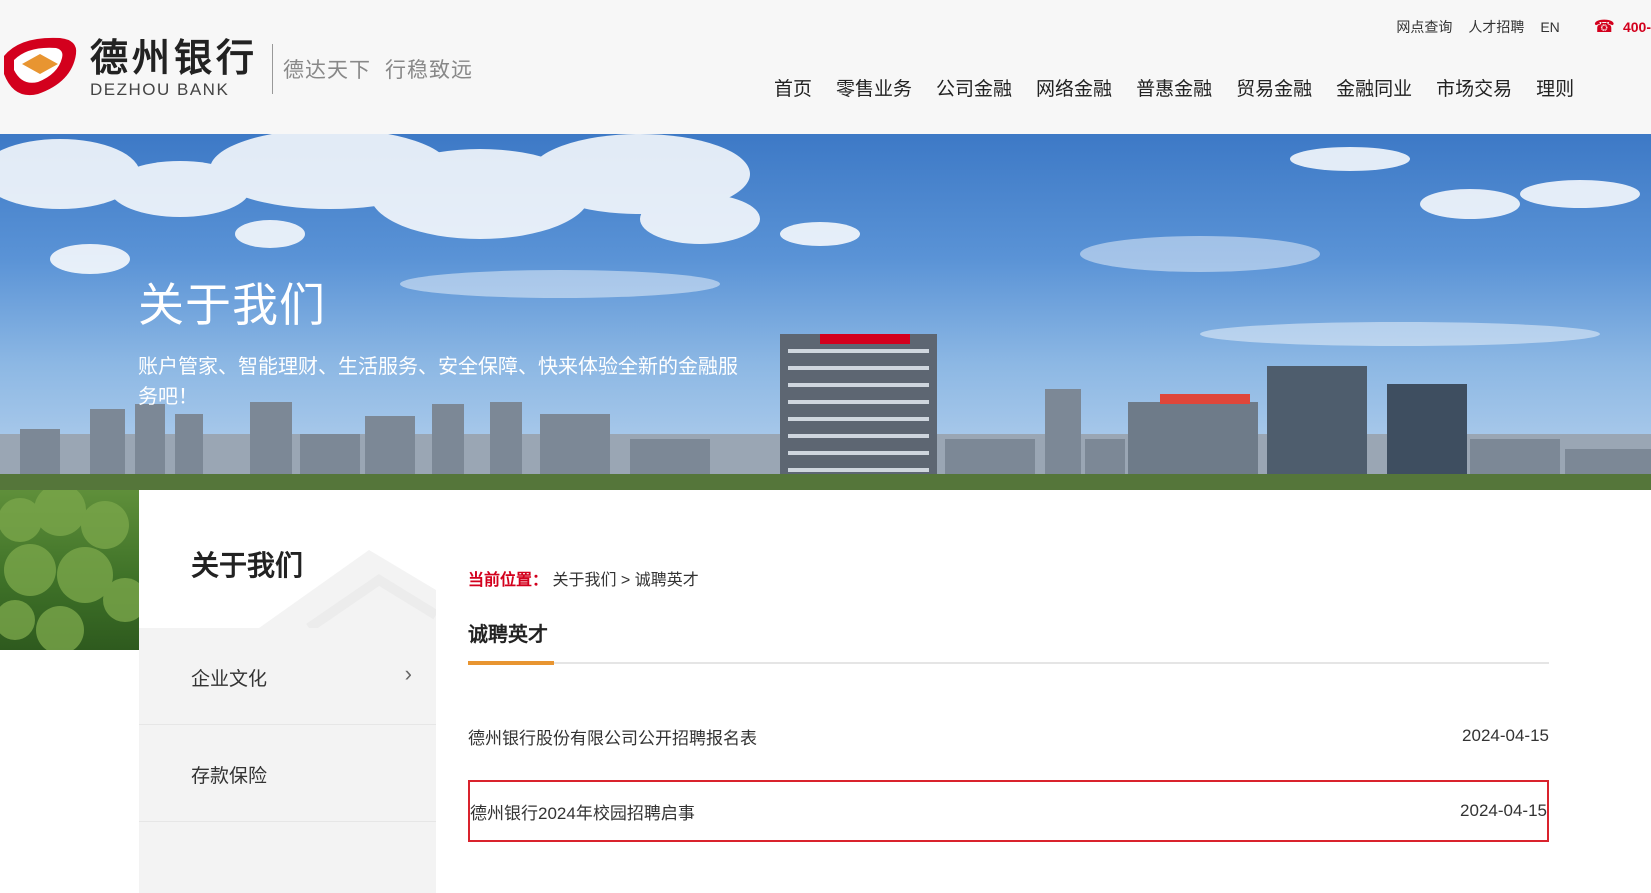 The image size is (1651, 893). I want to click on logo-divider, so click(273, 69).